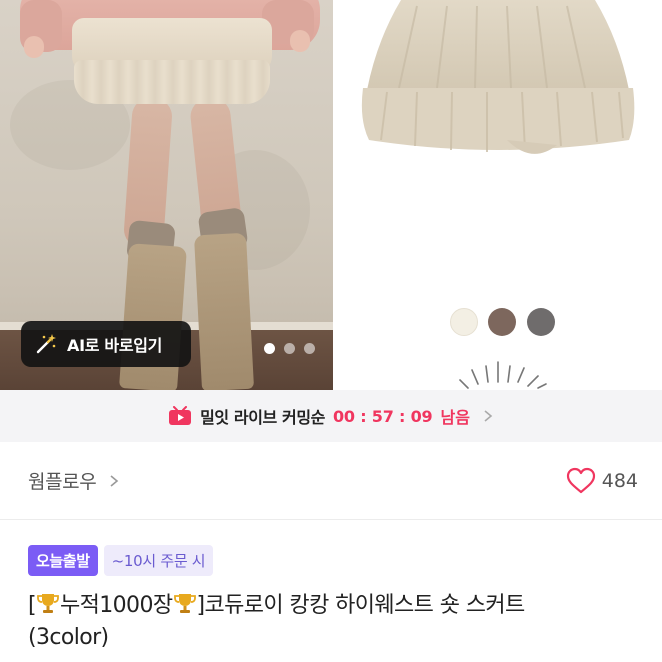  Describe the element at coordinates (361, 605) in the screenshot. I see `title-main: ]코듀로이 캉캉 하이웨스트 숏 스커트` at that location.